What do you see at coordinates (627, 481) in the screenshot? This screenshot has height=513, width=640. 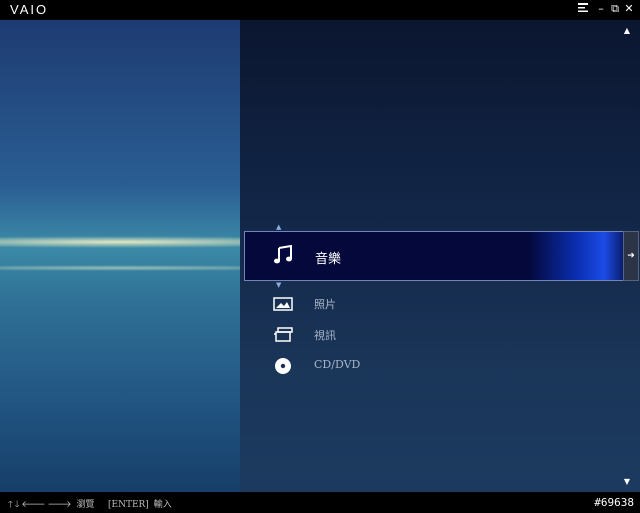 I see `scroll-down-icon: ▼` at bounding box center [627, 481].